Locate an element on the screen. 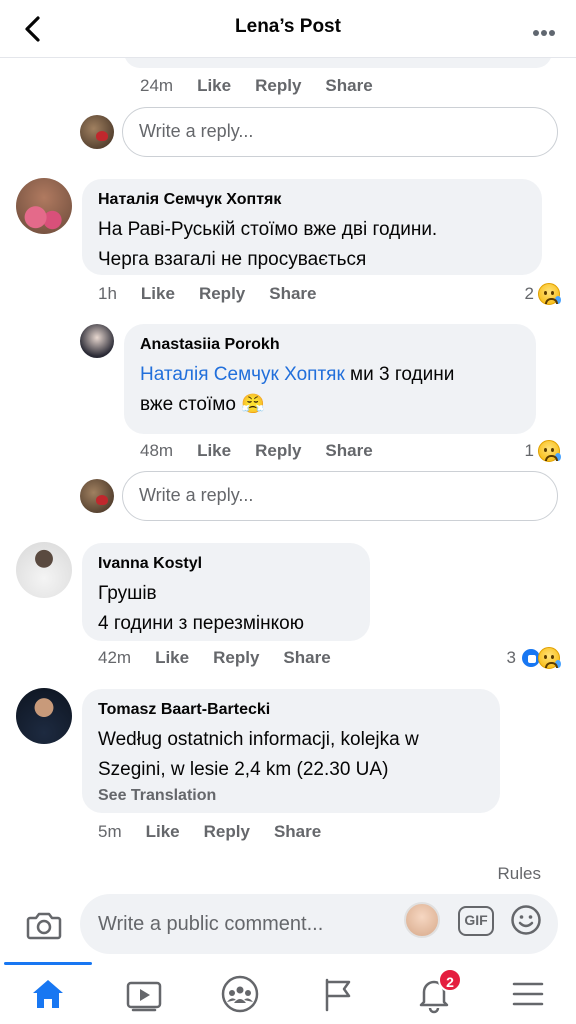 This screenshot has width=576, height=1024. home-icon is located at coordinates (48, 994).